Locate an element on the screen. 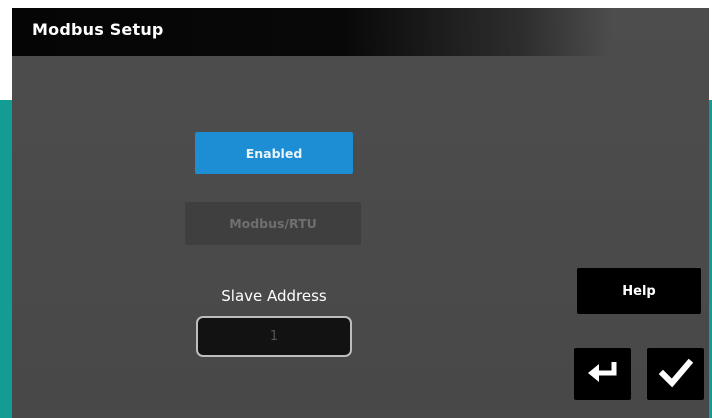  enabled-toggle-label: Enabled is located at coordinates (274, 153).